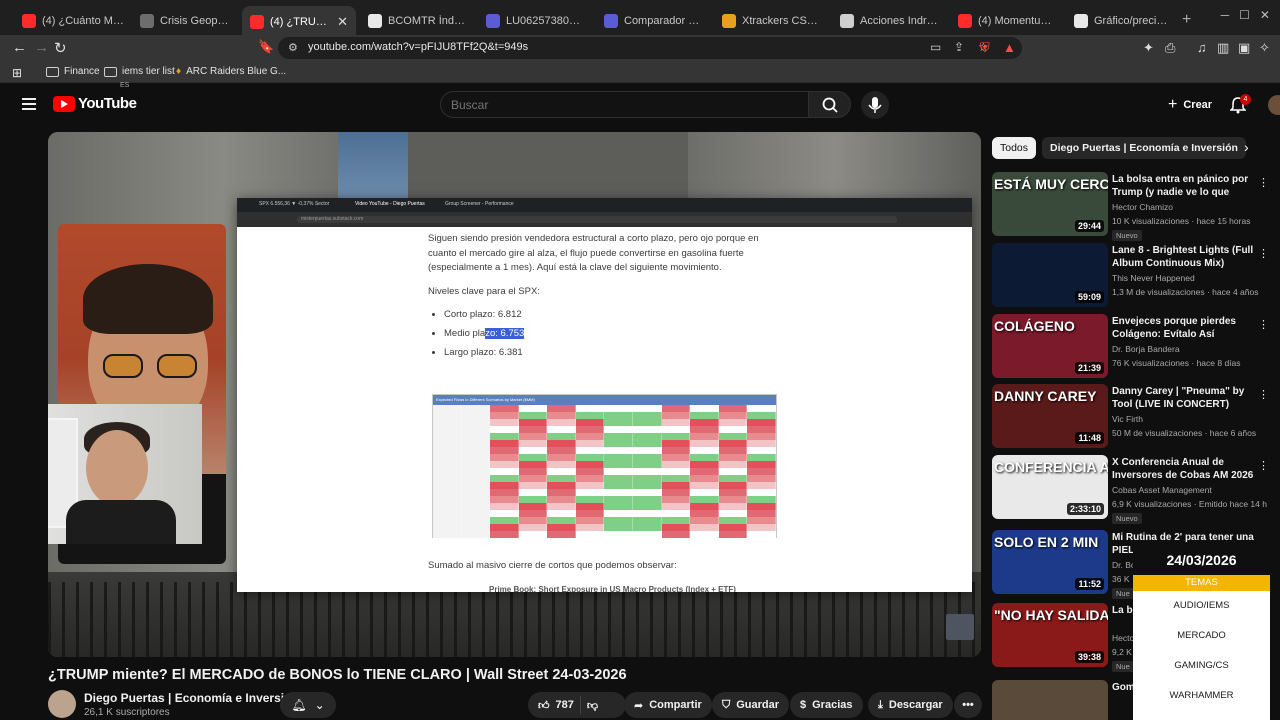  Describe the element at coordinates (64, 103) in the screenshot. I see `youtube-play-logo-icon` at that location.